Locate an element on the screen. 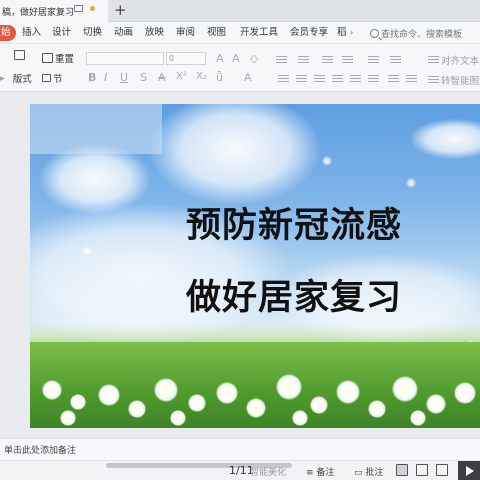  section-button: 节 is located at coordinates (52, 78).